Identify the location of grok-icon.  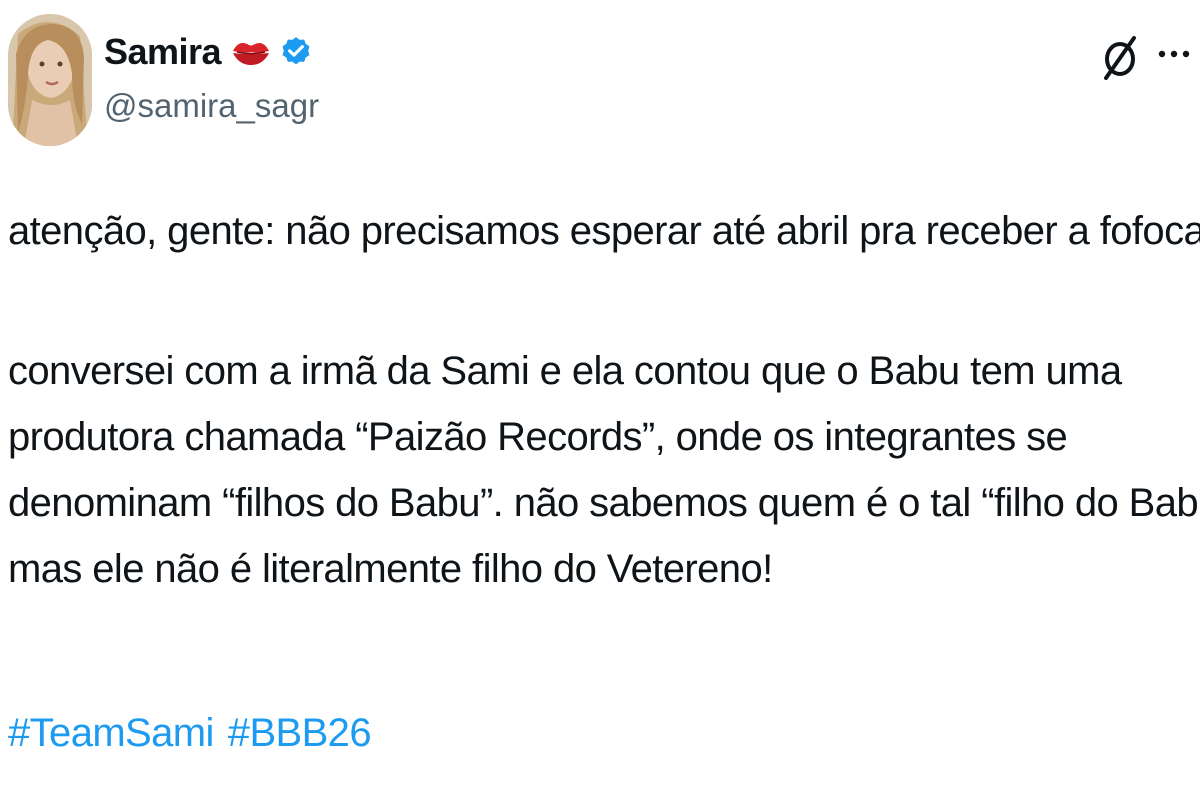
(1120, 57).